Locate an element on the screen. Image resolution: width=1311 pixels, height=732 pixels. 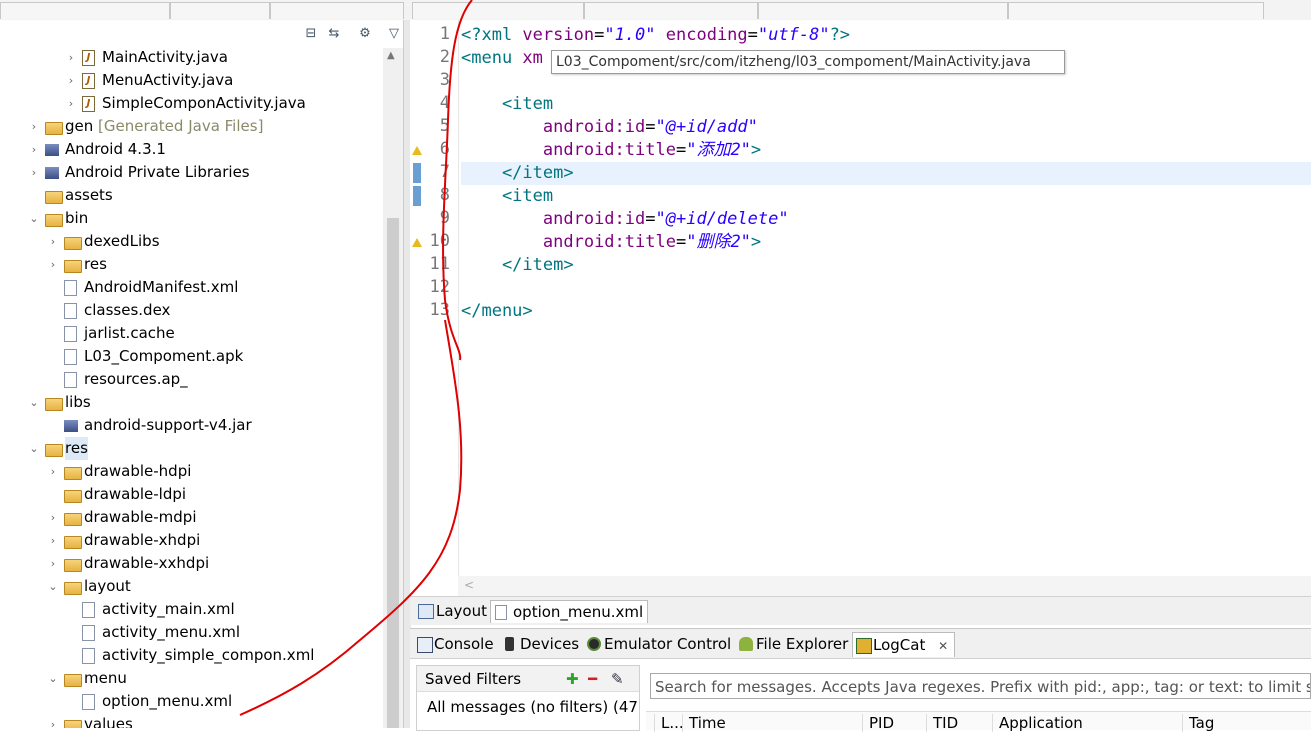
tree-item: › drawable-mdpi is located at coordinates (191, 517).